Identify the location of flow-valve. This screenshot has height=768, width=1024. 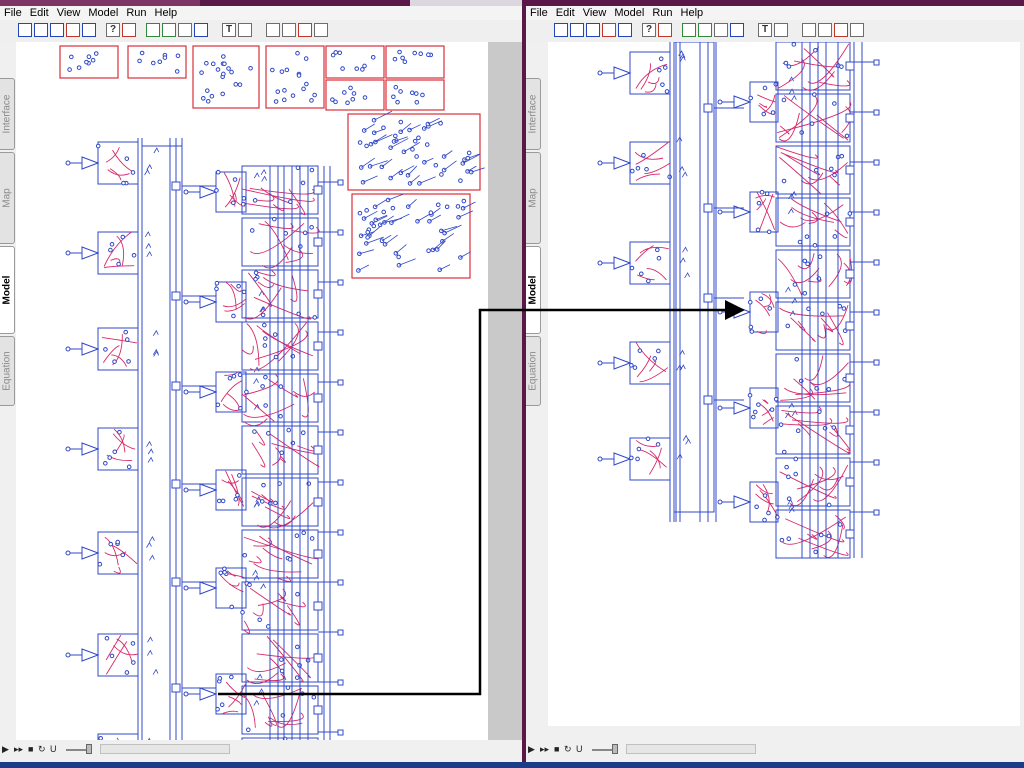
(622, 459).